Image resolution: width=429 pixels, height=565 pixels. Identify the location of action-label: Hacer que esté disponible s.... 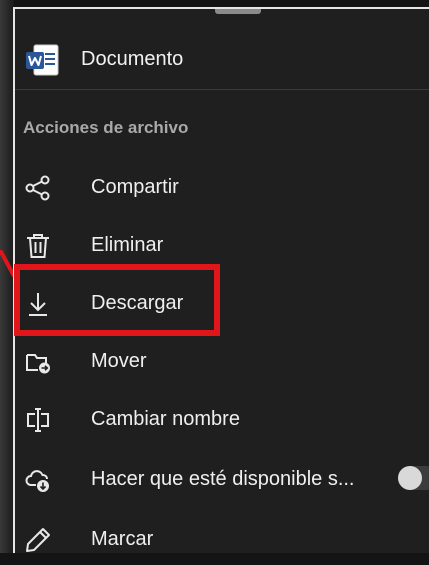
(223, 479).